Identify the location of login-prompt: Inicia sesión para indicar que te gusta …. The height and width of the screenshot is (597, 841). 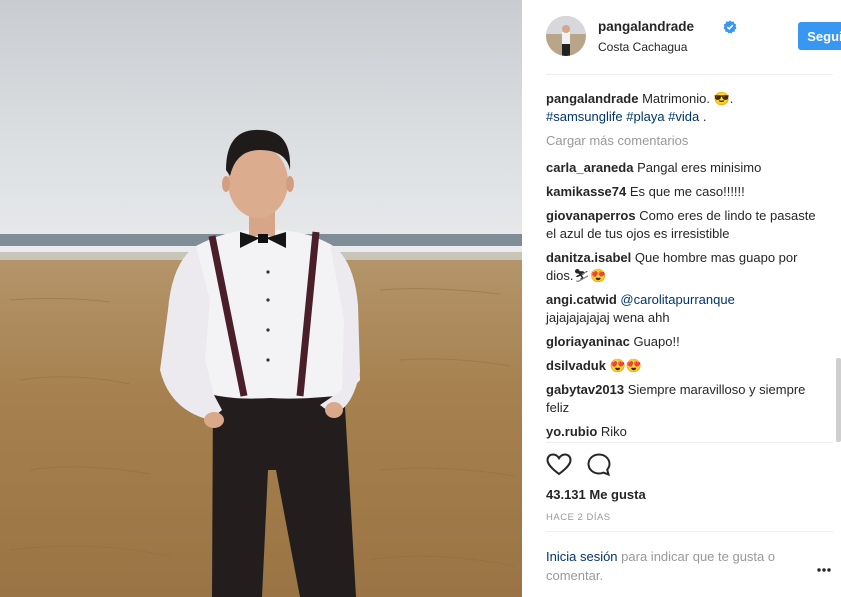
(676, 566).